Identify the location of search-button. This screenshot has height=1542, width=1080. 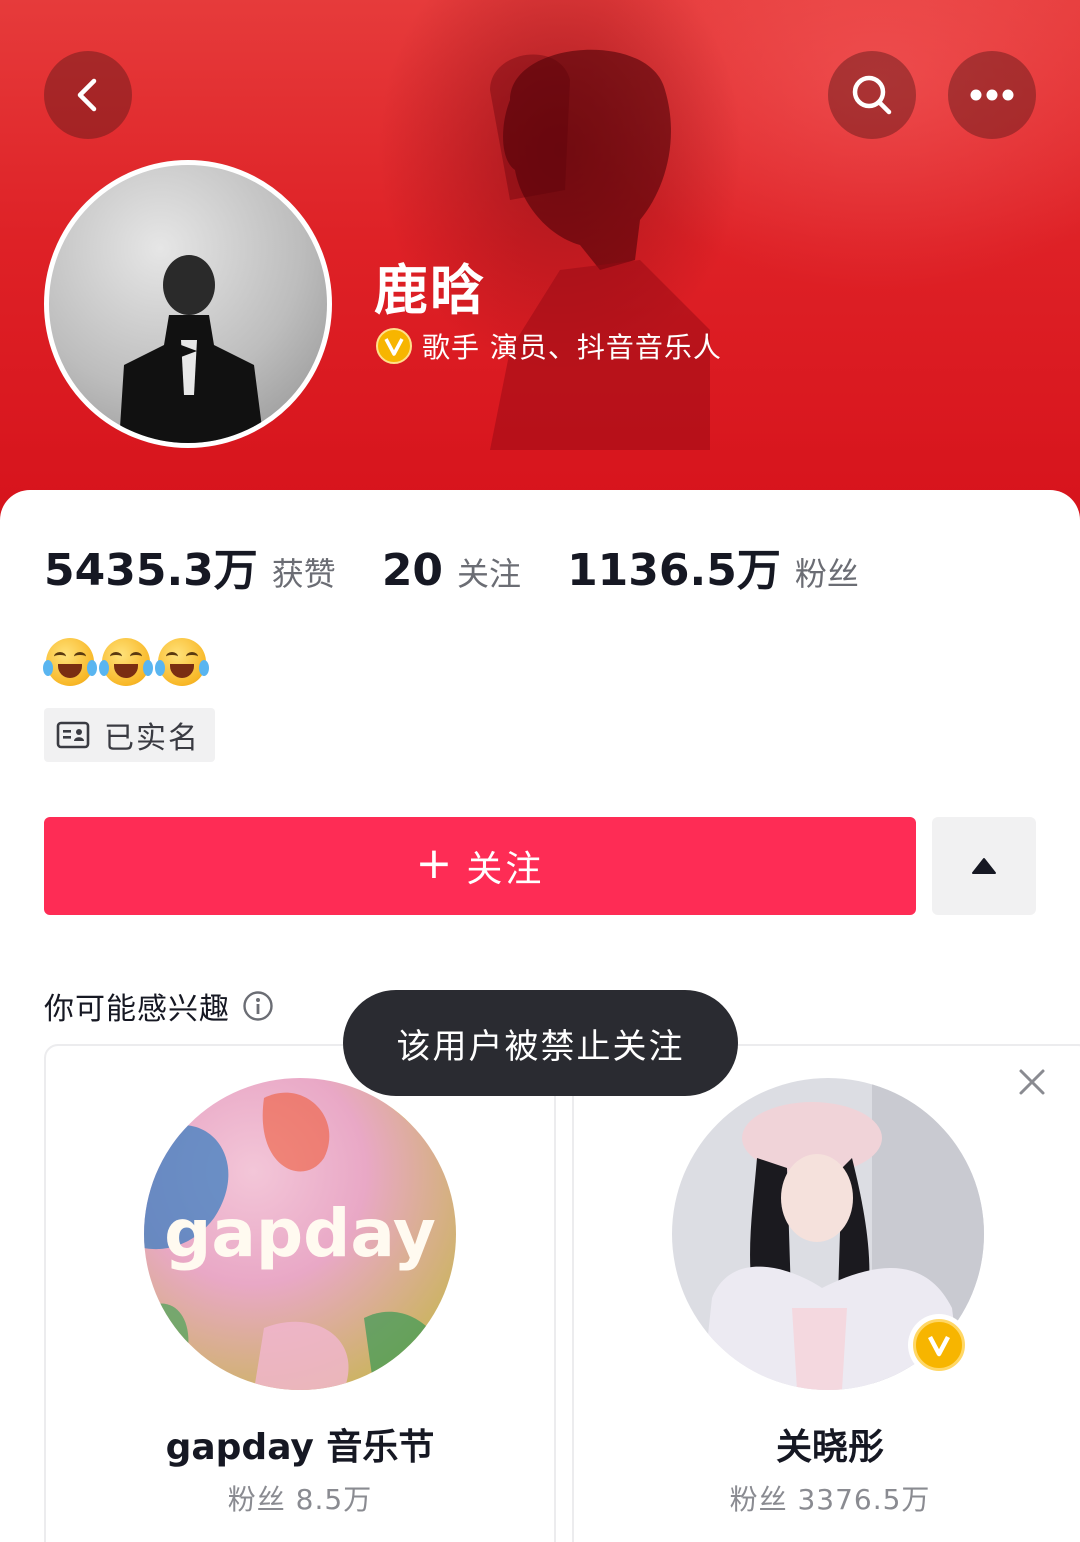
(872, 95).